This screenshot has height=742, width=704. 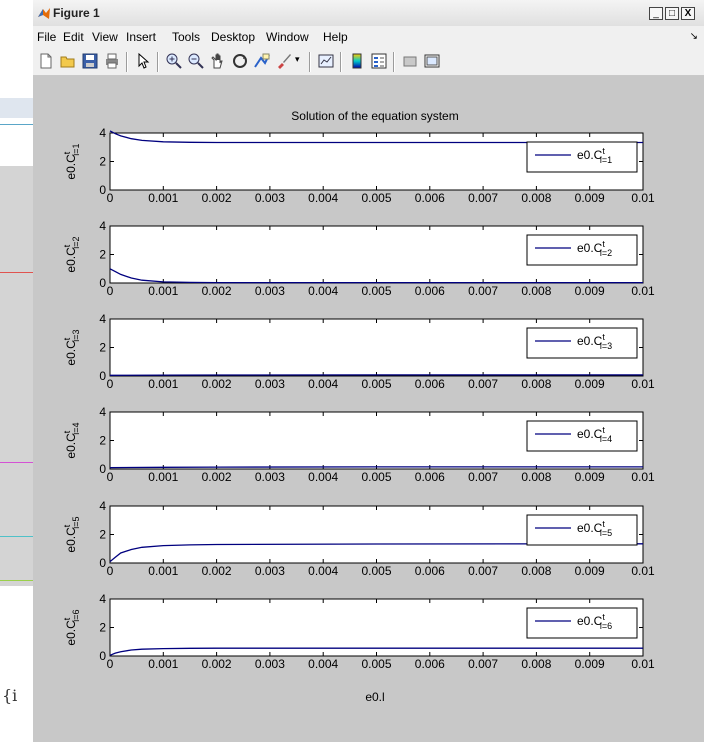 I want to click on legend: e0.Ct i=1, so click(x=582, y=157).